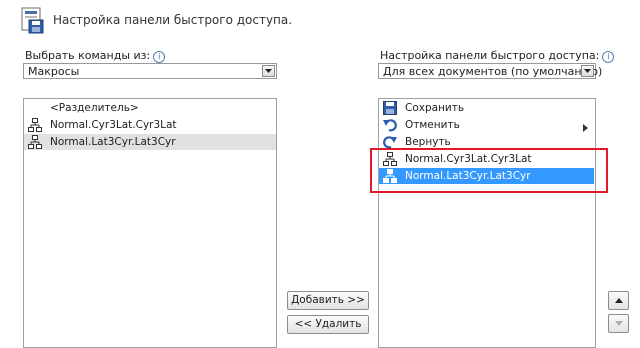 The image size is (640, 348). I want to click on move-up-button, so click(618, 300).